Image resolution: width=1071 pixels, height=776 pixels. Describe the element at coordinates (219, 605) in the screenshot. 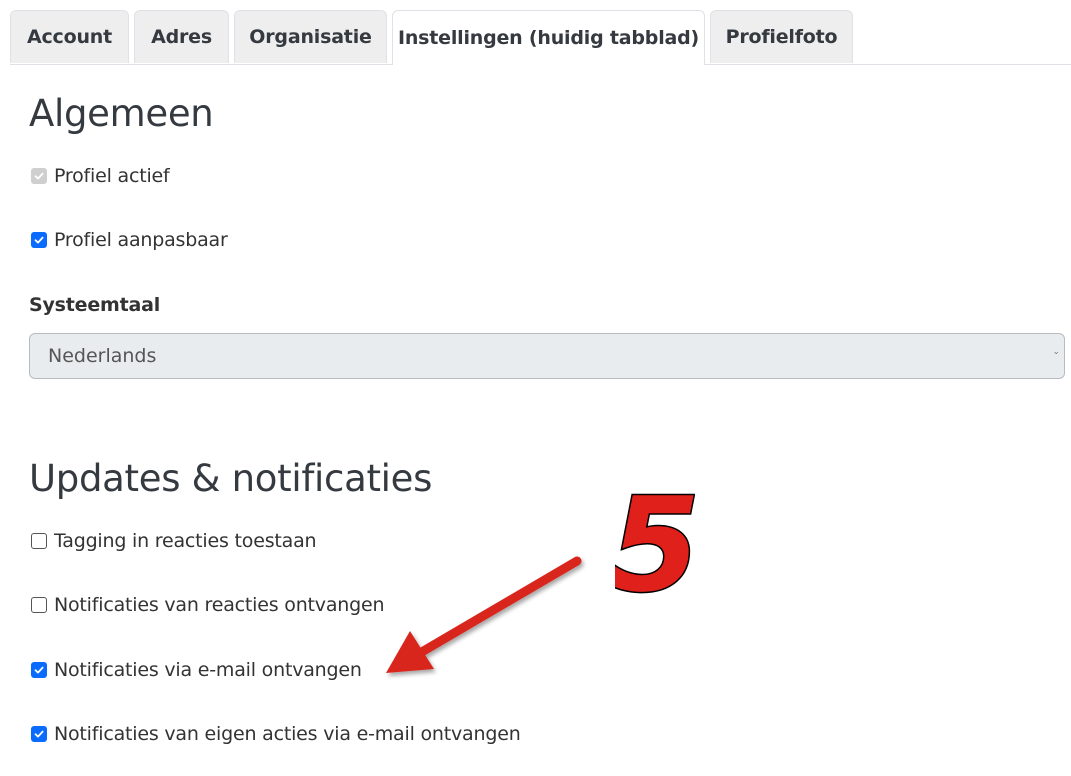

I see `reaction-notifications-label: Notificaties van reacties ontvangen` at that location.